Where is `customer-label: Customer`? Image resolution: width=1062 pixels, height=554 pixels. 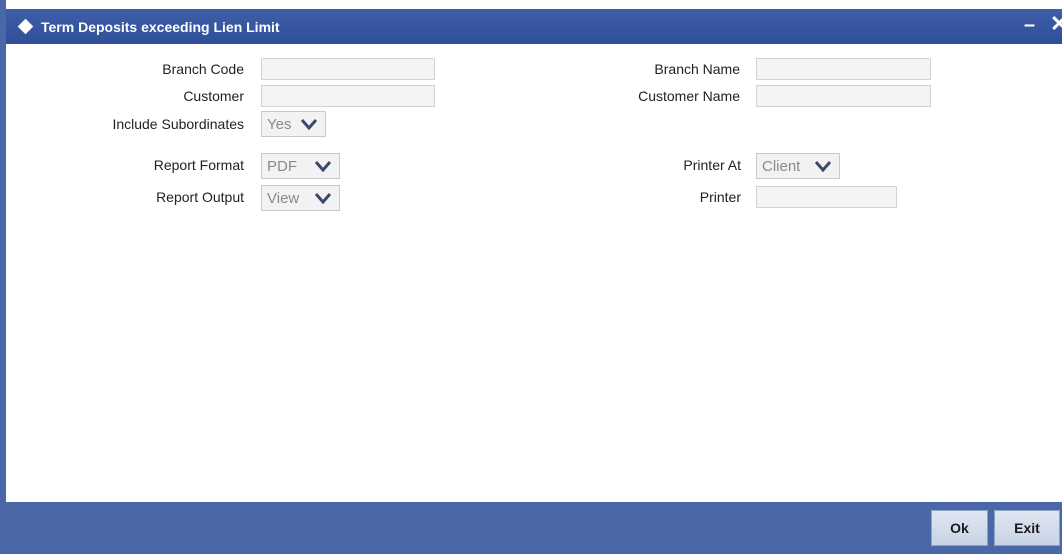 customer-label: Customer is located at coordinates (213, 96).